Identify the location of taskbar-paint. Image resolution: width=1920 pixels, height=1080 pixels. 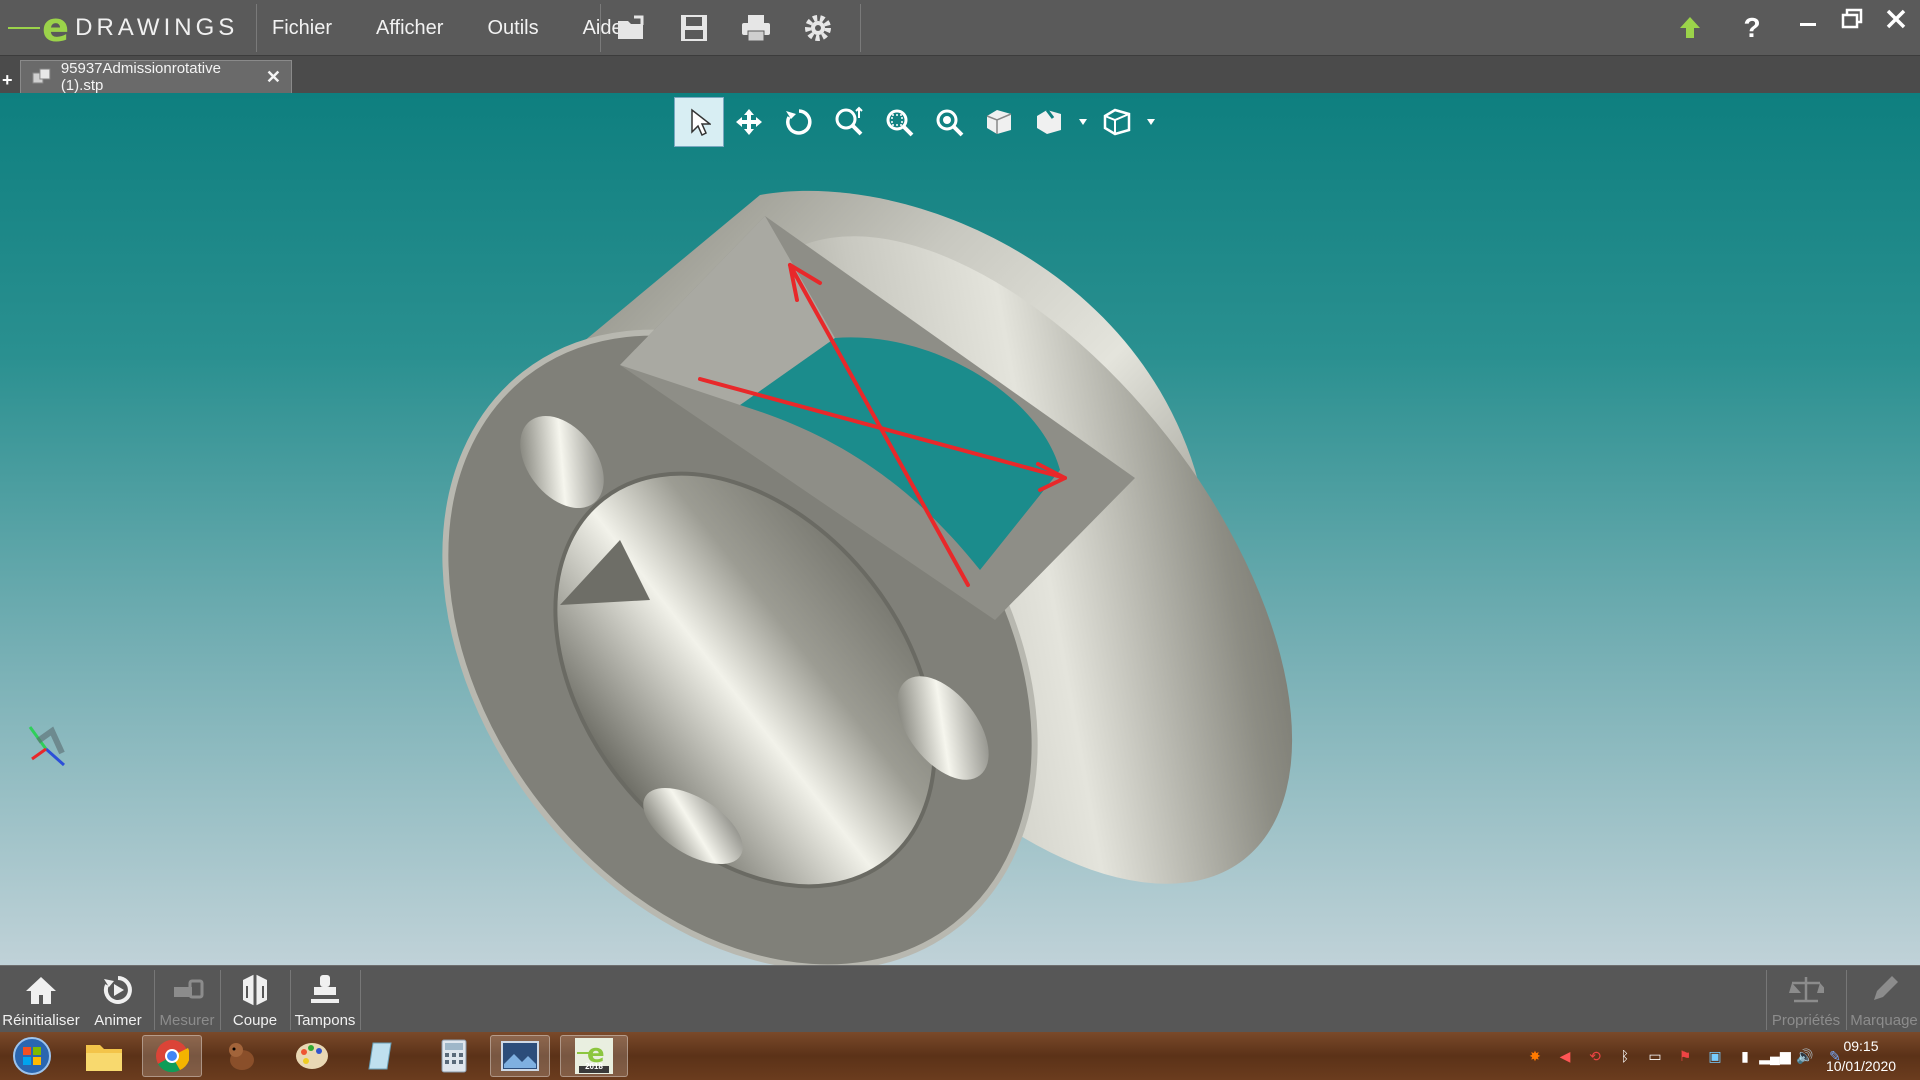
(312, 1056).